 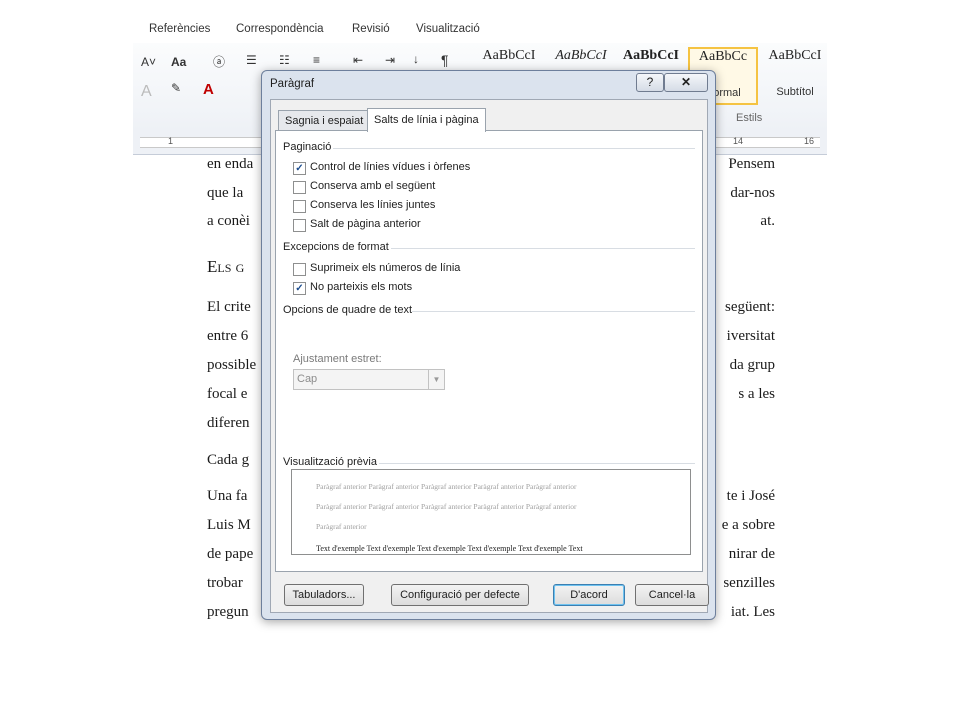 What do you see at coordinates (460, 595) in the screenshot?
I see `set-default-button: Configuració per defecte` at bounding box center [460, 595].